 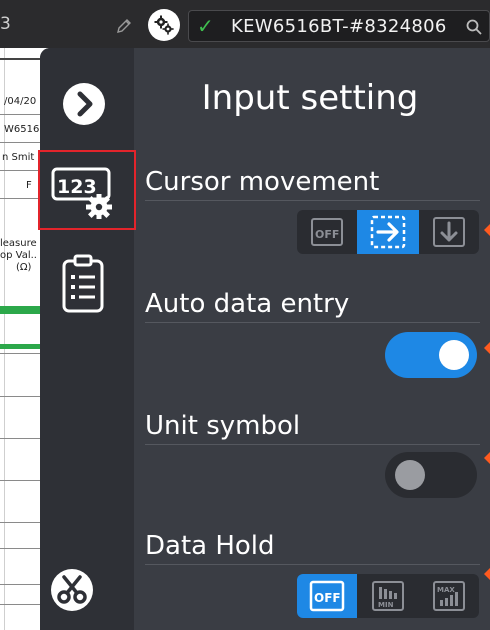 I want to click on svg-text: MAX, so click(x=446, y=590).